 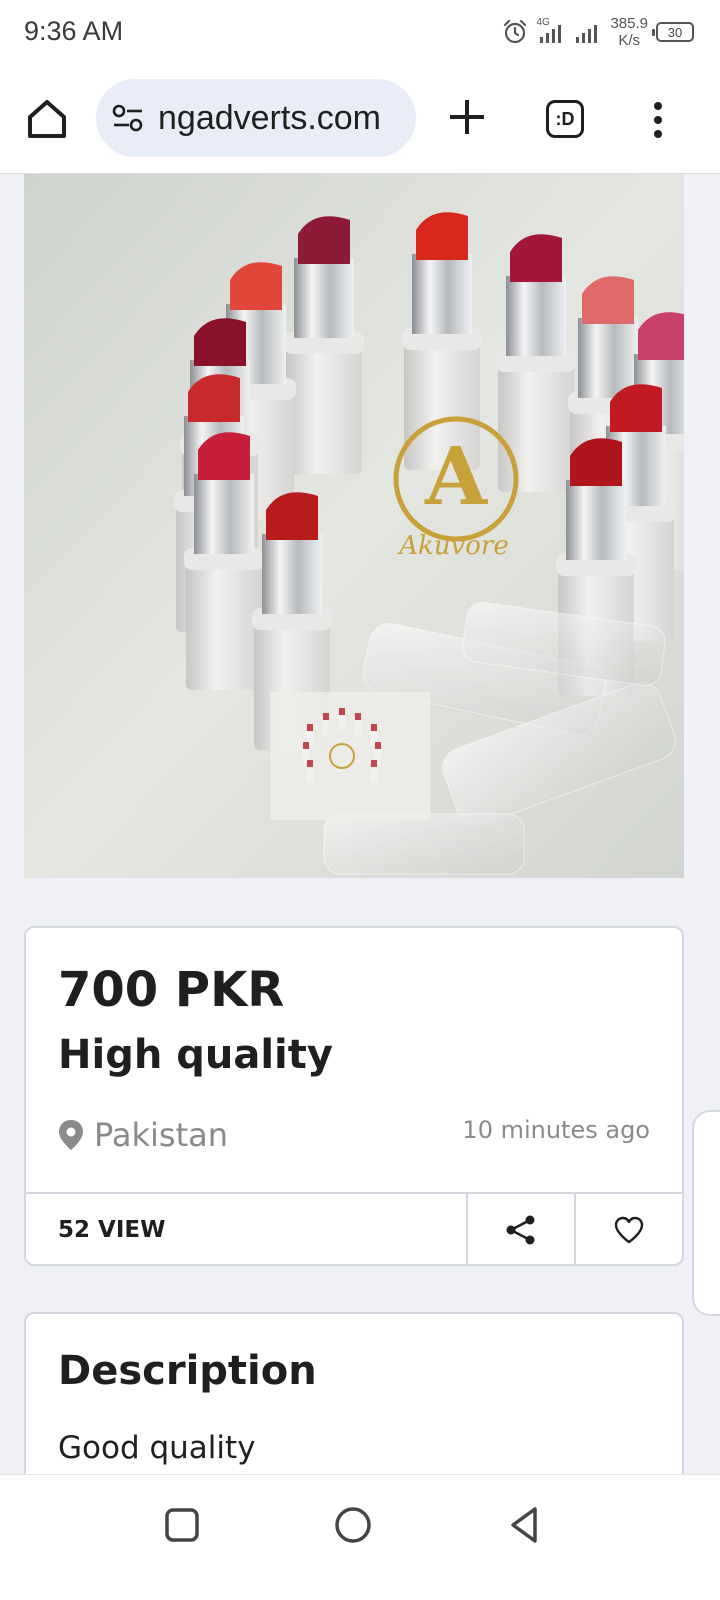 What do you see at coordinates (515, 31) in the screenshot?
I see `alarm-icon` at bounding box center [515, 31].